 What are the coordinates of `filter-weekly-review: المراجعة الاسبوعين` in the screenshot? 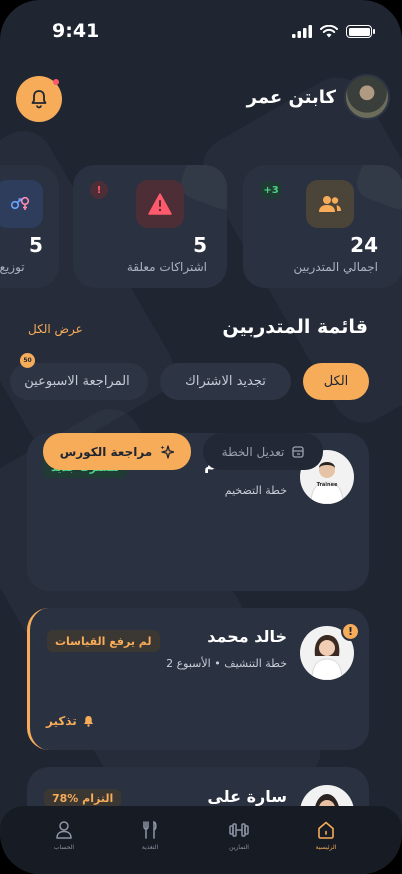 It's located at (79, 381).